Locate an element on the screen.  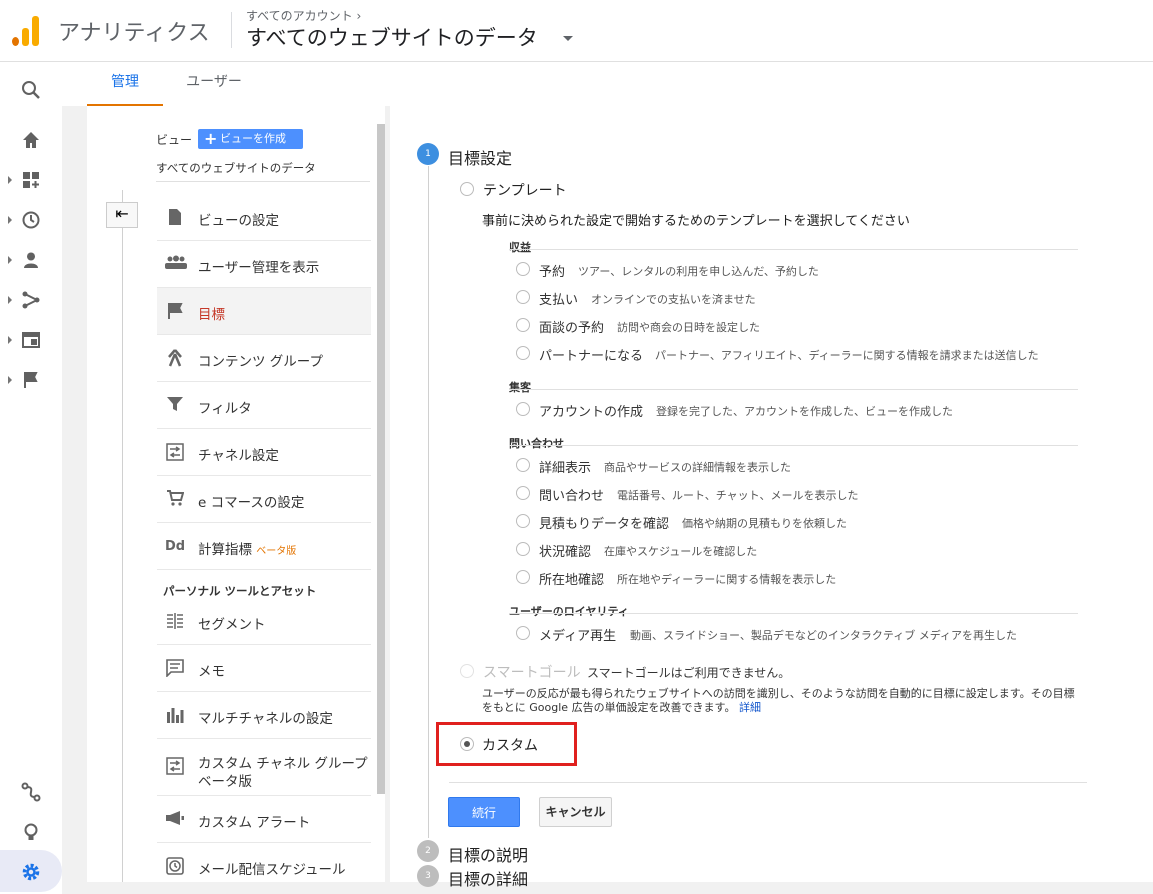
analytics-logo-icon is located at coordinates (26, 30).